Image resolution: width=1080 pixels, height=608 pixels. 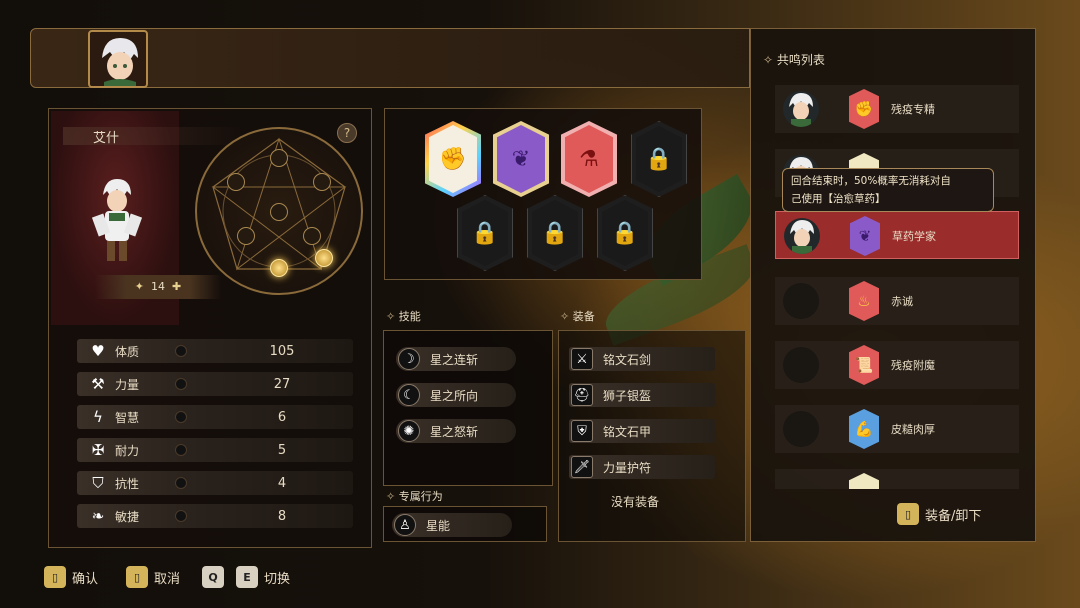 What do you see at coordinates (98, 384) in the screenshot?
I see `axe-icon: ⚒` at bounding box center [98, 384].